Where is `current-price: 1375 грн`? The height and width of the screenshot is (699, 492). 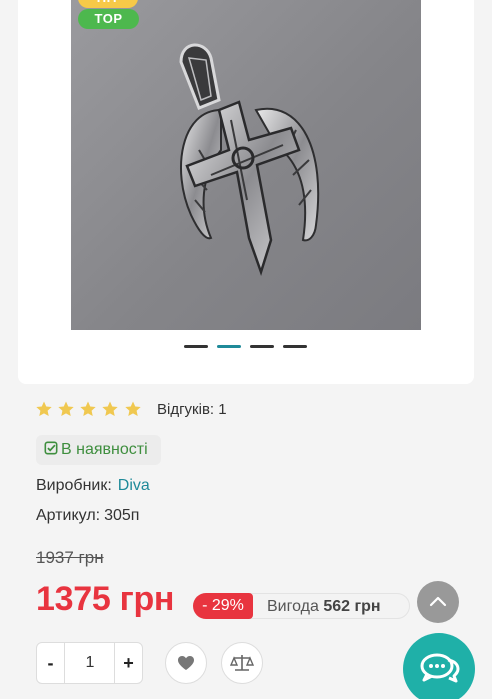
current-price: 1375 грн is located at coordinates (105, 599).